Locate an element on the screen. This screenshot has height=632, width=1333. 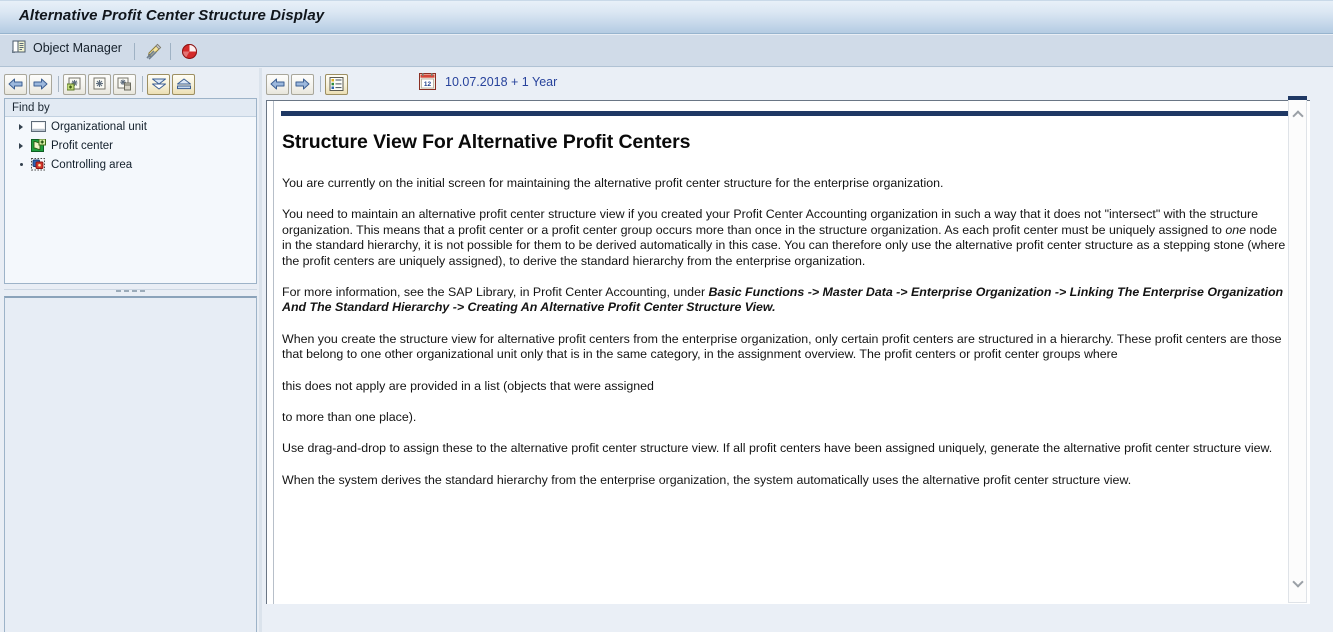
find-by-header: Find by is located at coordinates (130, 108).